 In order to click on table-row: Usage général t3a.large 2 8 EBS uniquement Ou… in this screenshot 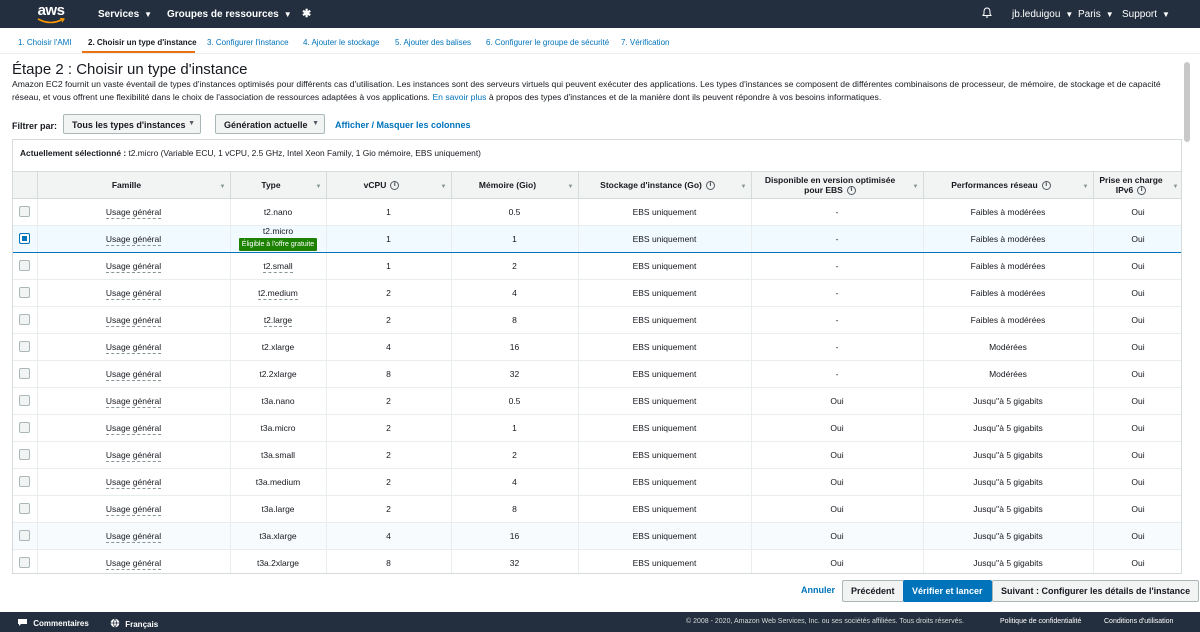, I will do `click(597, 509)`.